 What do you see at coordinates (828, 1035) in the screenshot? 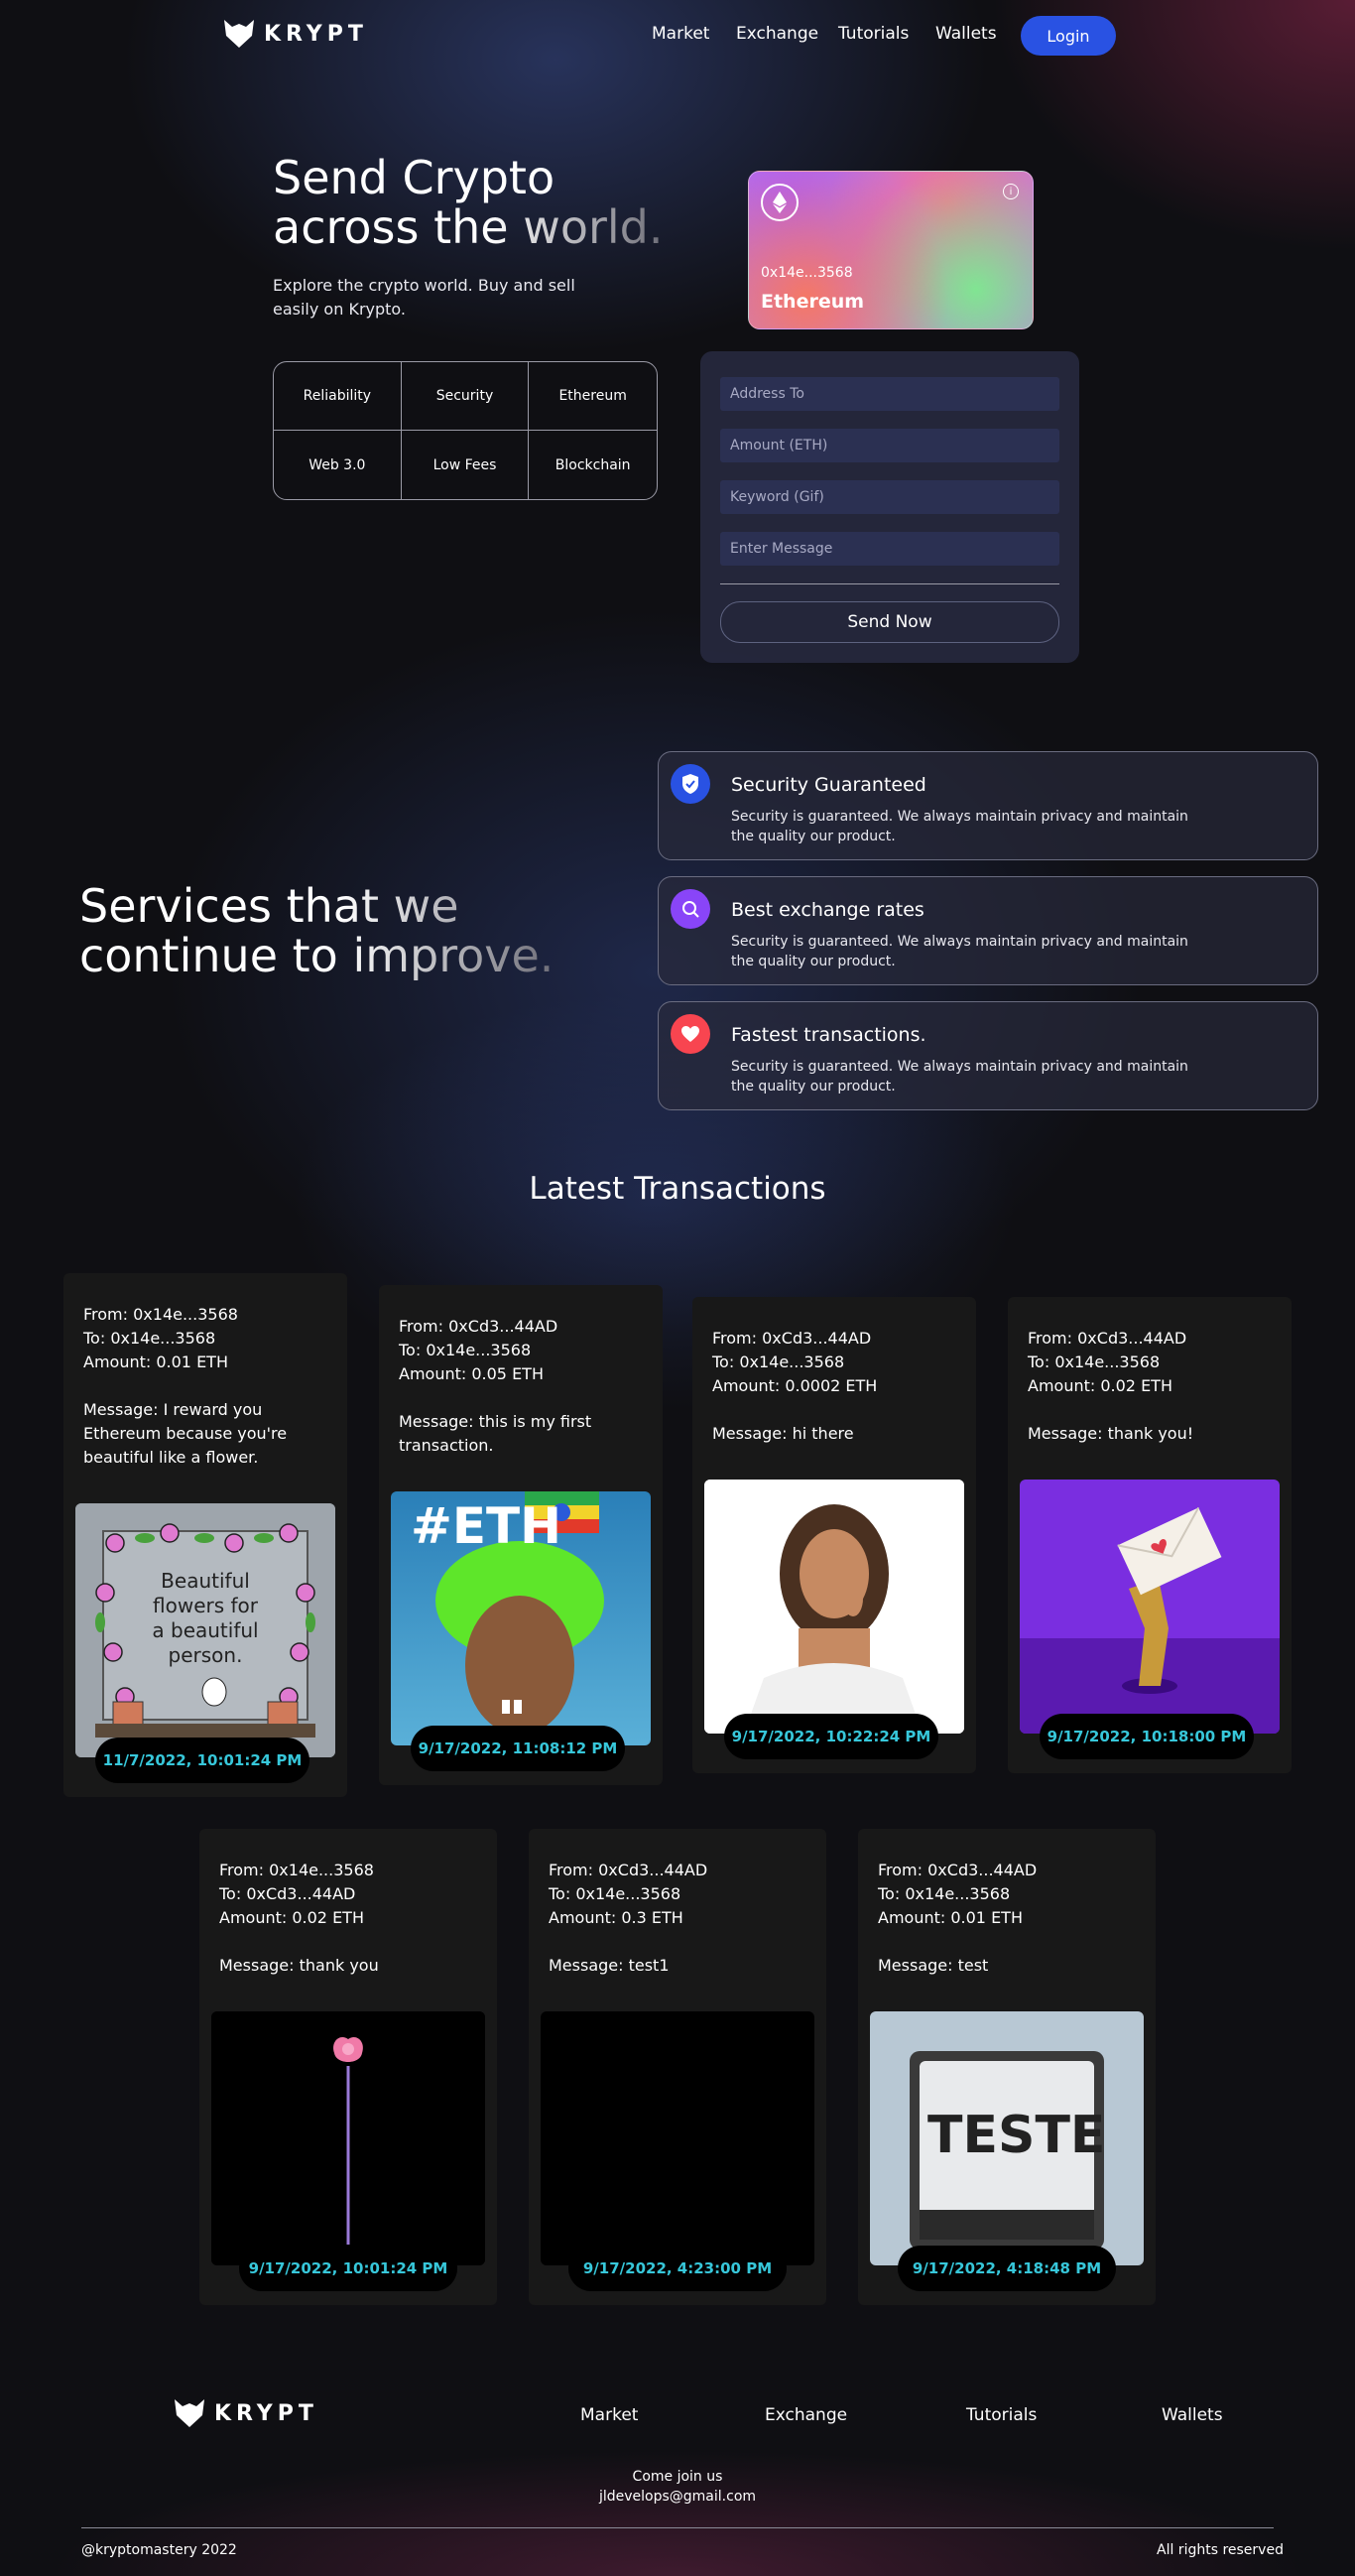
I see `service-title: Fastest transactions.` at bounding box center [828, 1035].